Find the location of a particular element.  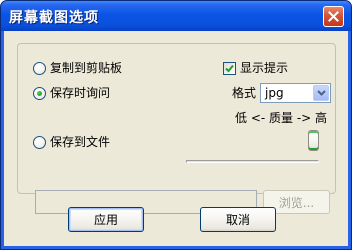

cancel-button: 取消 is located at coordinates (238, 219).